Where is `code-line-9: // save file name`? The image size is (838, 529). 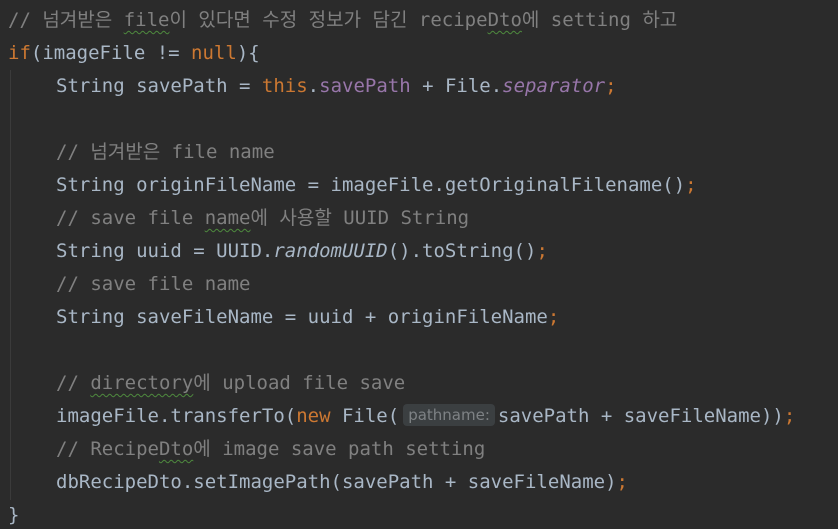 code-line-9: // save file name is located at coordinates (153, 284).